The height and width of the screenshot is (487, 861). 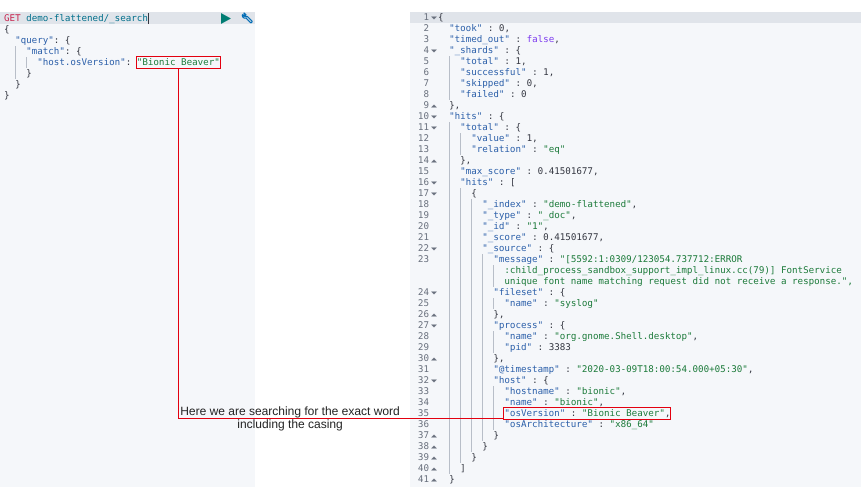 I want to click on code-line: "_id" : "1",, so click(x=493, y=226).